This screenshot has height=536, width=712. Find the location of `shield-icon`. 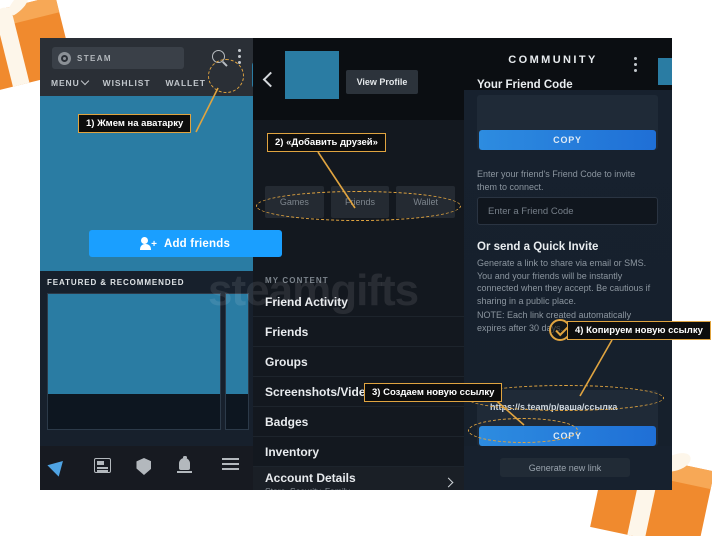

shield-icon is located at coordinates (144, 466).